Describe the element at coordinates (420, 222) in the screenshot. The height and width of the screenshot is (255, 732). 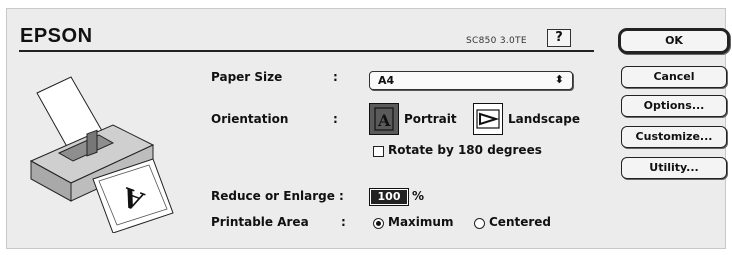
I see `maximum-label: Maximum` at that location.